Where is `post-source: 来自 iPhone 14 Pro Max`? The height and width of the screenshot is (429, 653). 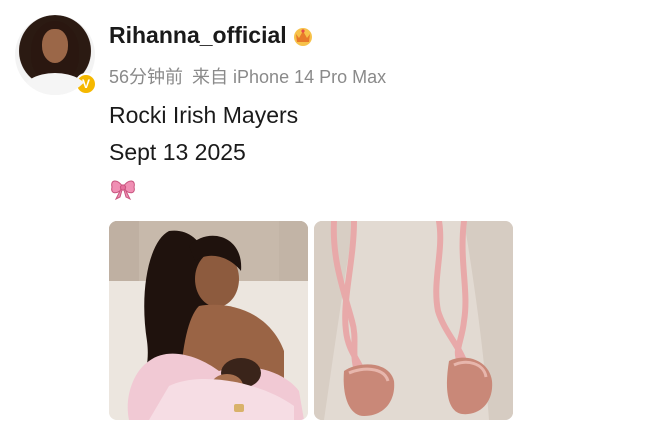 post-source: 来自 iPhone 14 Pro Max is located at coordinates (289, 76).